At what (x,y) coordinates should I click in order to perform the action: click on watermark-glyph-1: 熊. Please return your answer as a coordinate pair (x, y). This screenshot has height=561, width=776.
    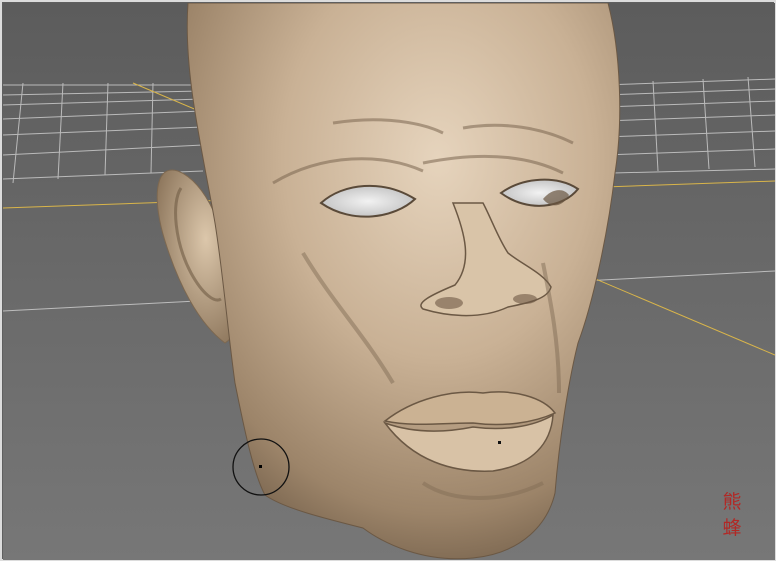
    Looking at the image, I should click on (732, 502).